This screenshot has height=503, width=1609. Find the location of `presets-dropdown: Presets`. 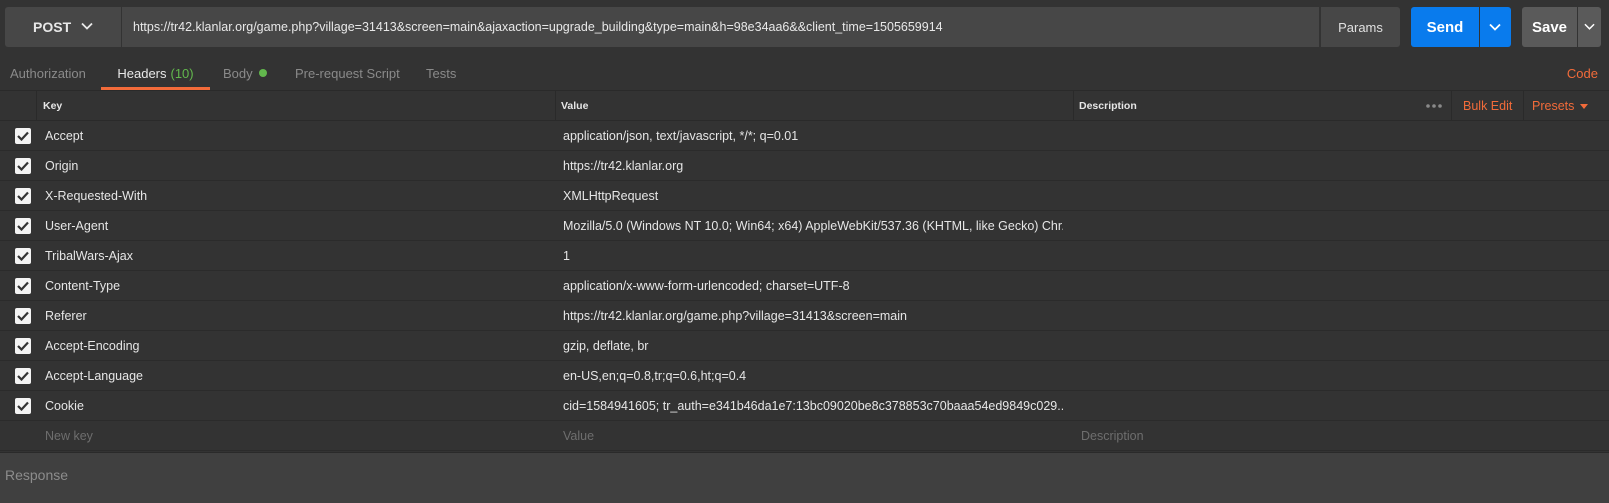

presets-dropdown: Presets is located at coordinates (1560, 106).